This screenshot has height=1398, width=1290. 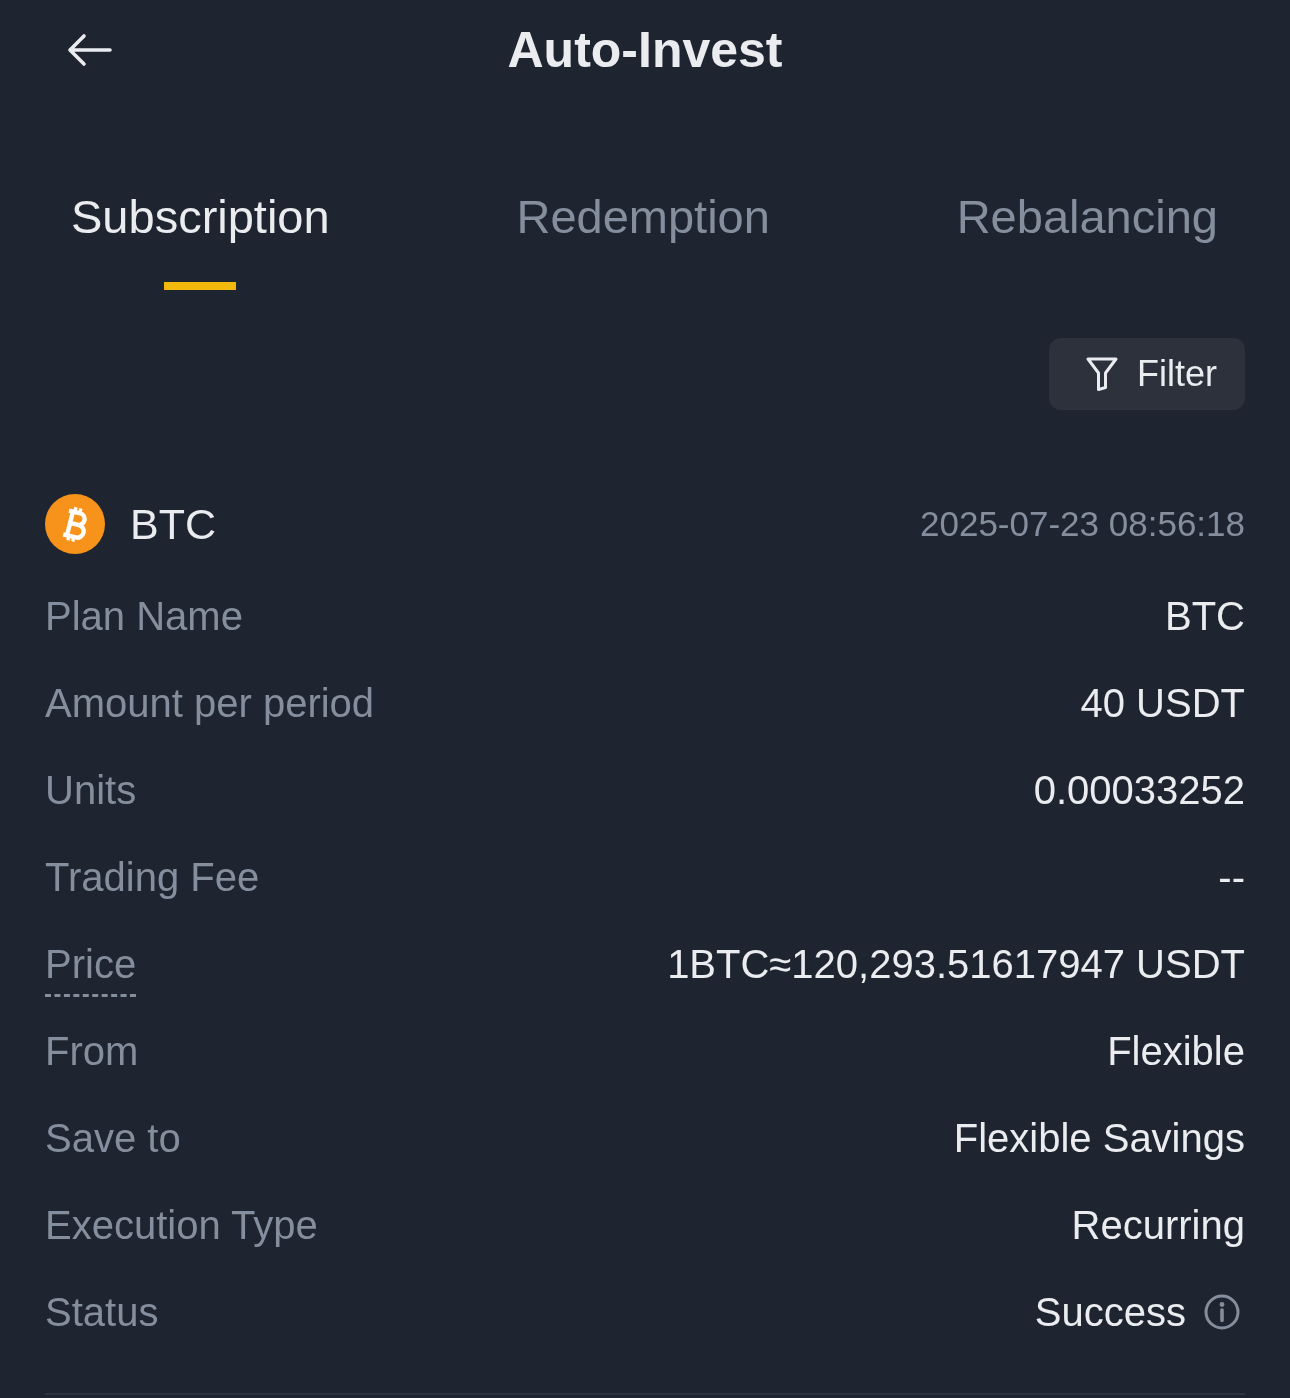 I want to click on page-title: Auto-Invest, so click(x=645, y=50).